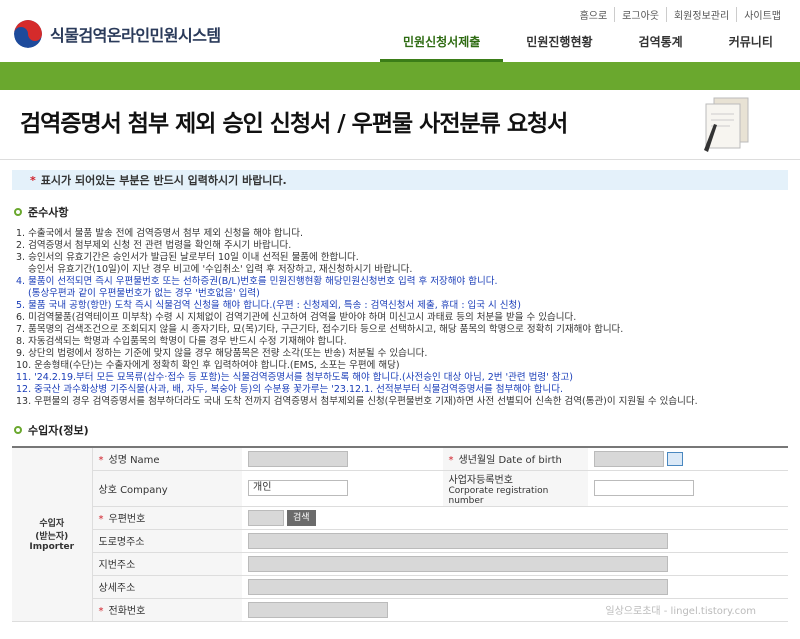 The image size is (800, 639). I want to click on util-account-link: 회원정보관리, so click(700, 14).